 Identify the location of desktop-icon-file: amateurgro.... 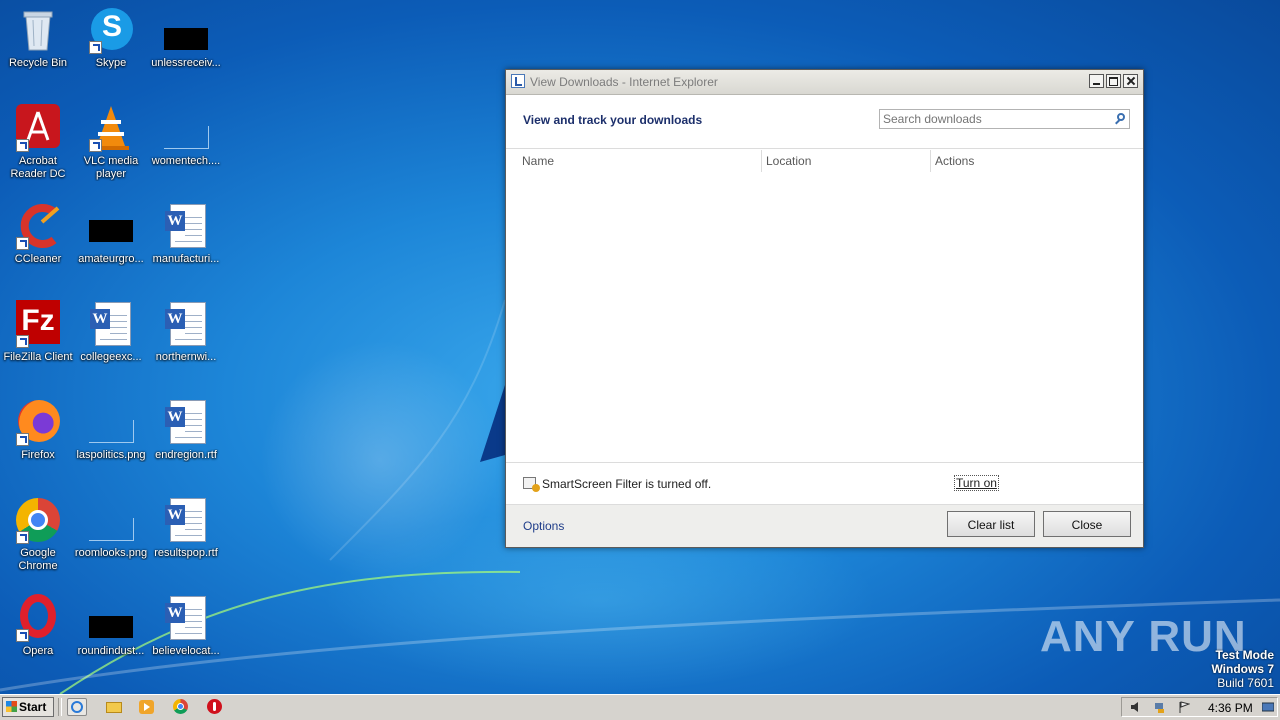
(111, 234).